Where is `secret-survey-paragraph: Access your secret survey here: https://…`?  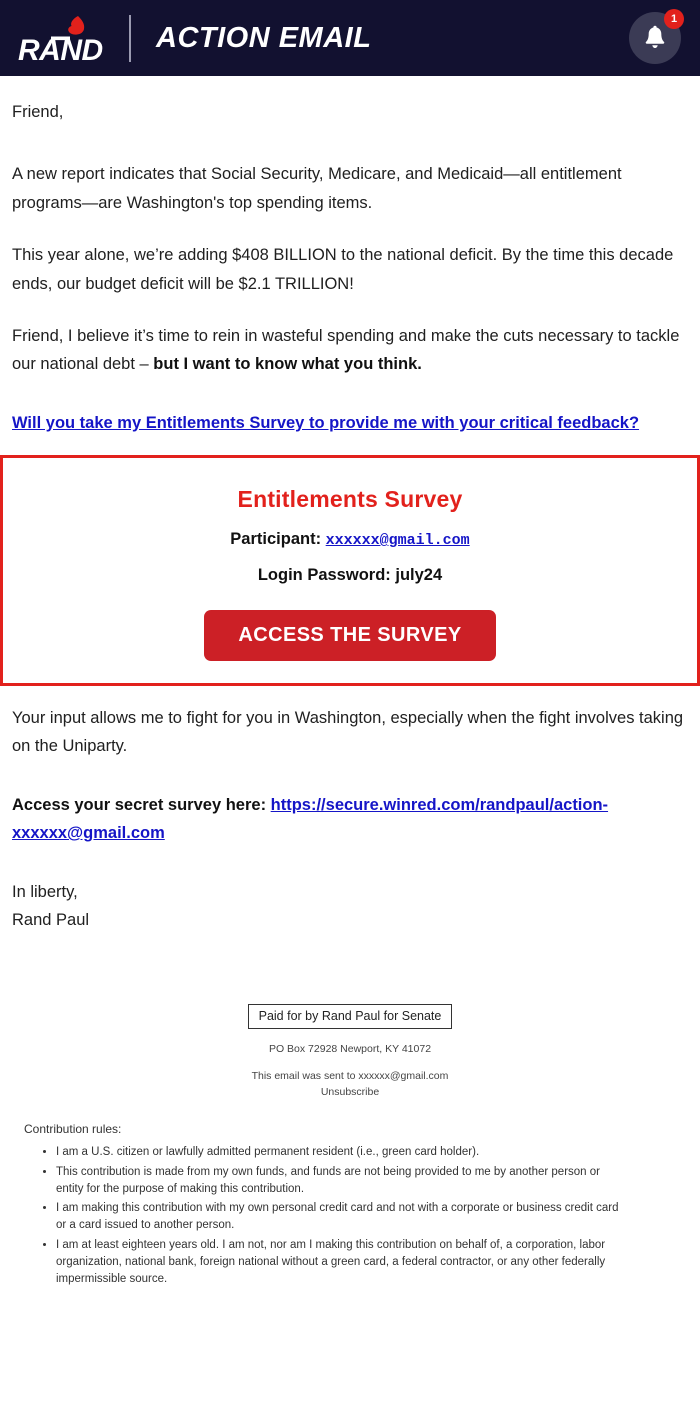 secret-survey-paragraph: Access your secret survey here: https://… is located at coordinates (350, 819).